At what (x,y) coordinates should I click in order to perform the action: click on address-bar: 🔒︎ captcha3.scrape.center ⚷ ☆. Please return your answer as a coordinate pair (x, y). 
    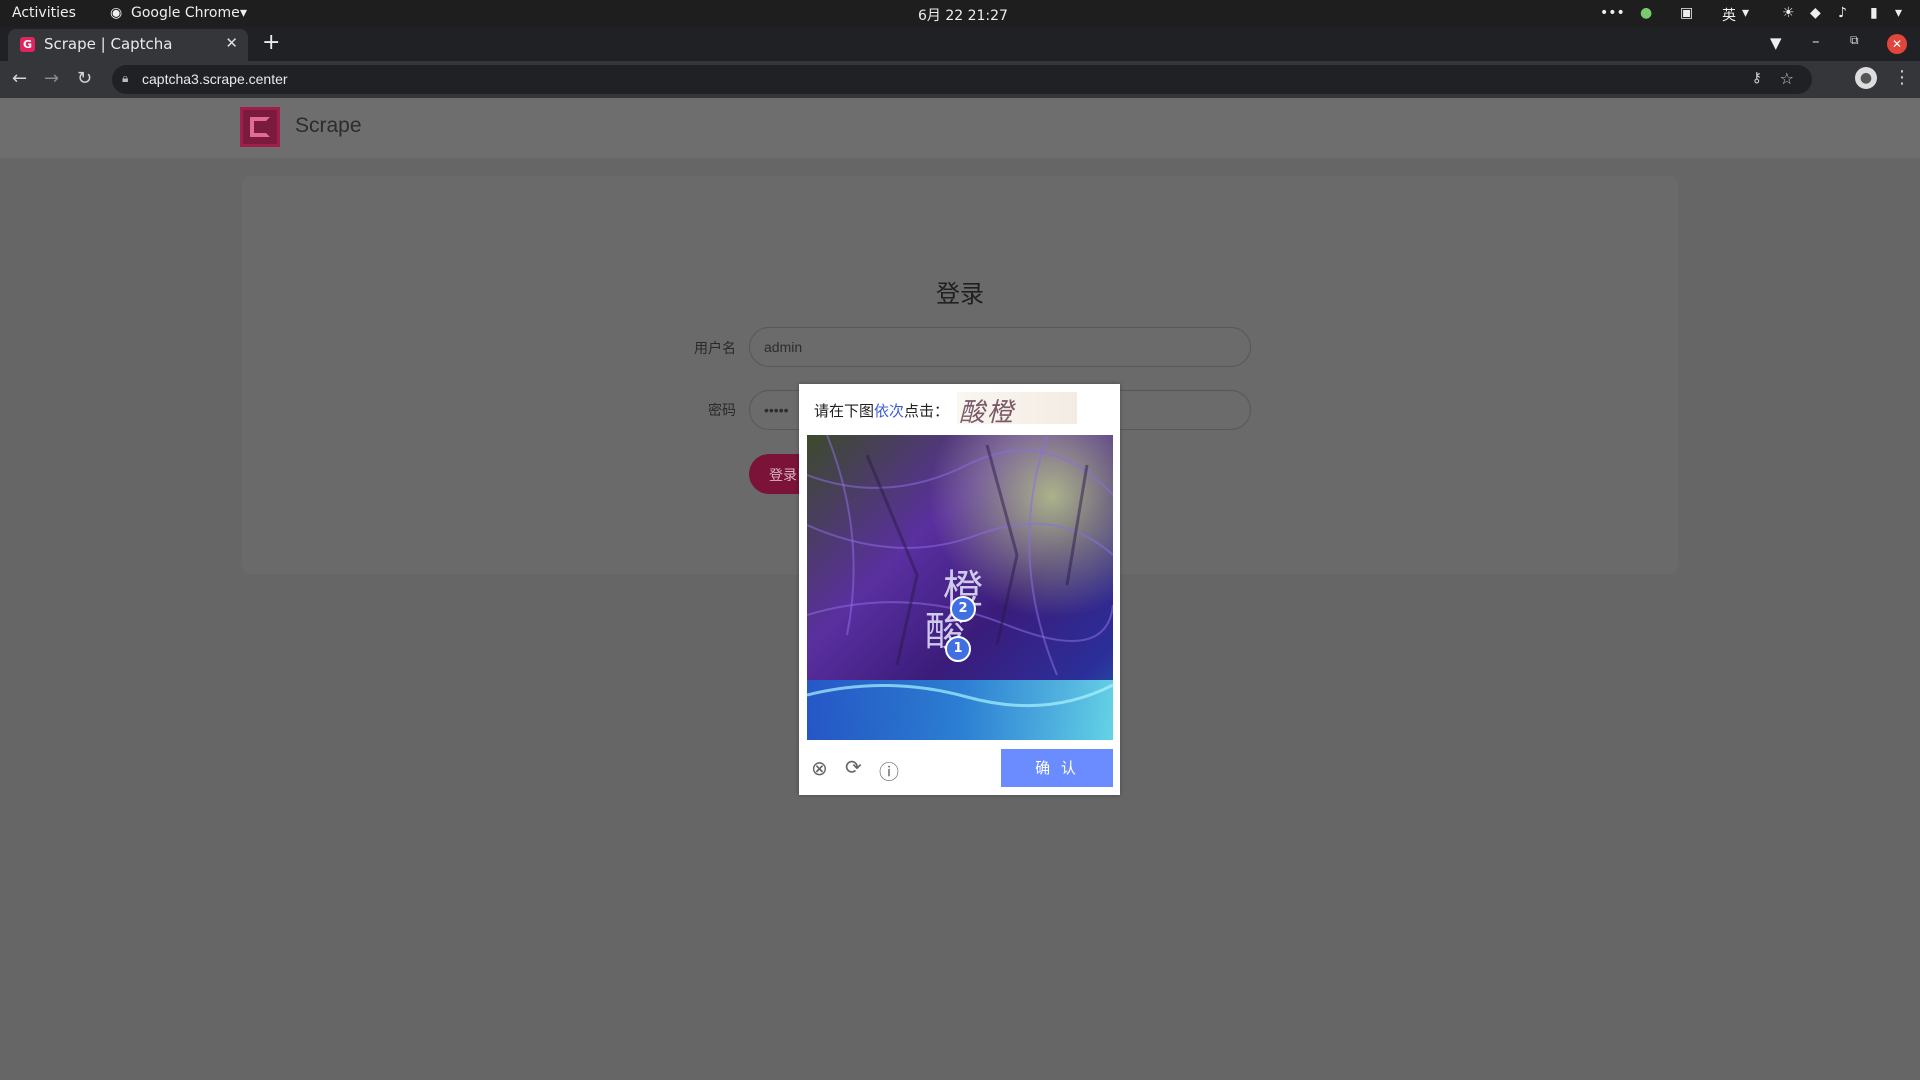
    Looking at the image, I should click on (962, 79).